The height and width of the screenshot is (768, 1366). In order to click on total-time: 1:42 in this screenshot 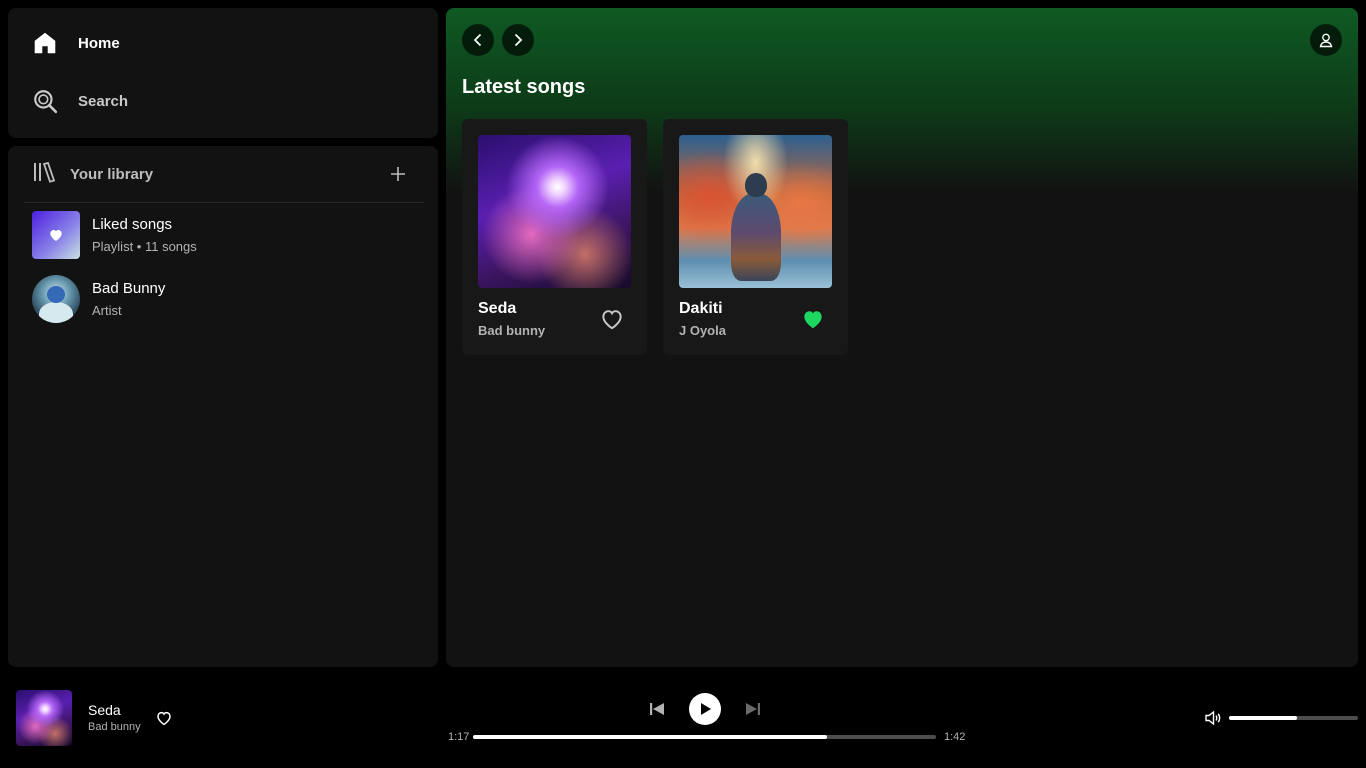, I will do `click(955, 737)`.